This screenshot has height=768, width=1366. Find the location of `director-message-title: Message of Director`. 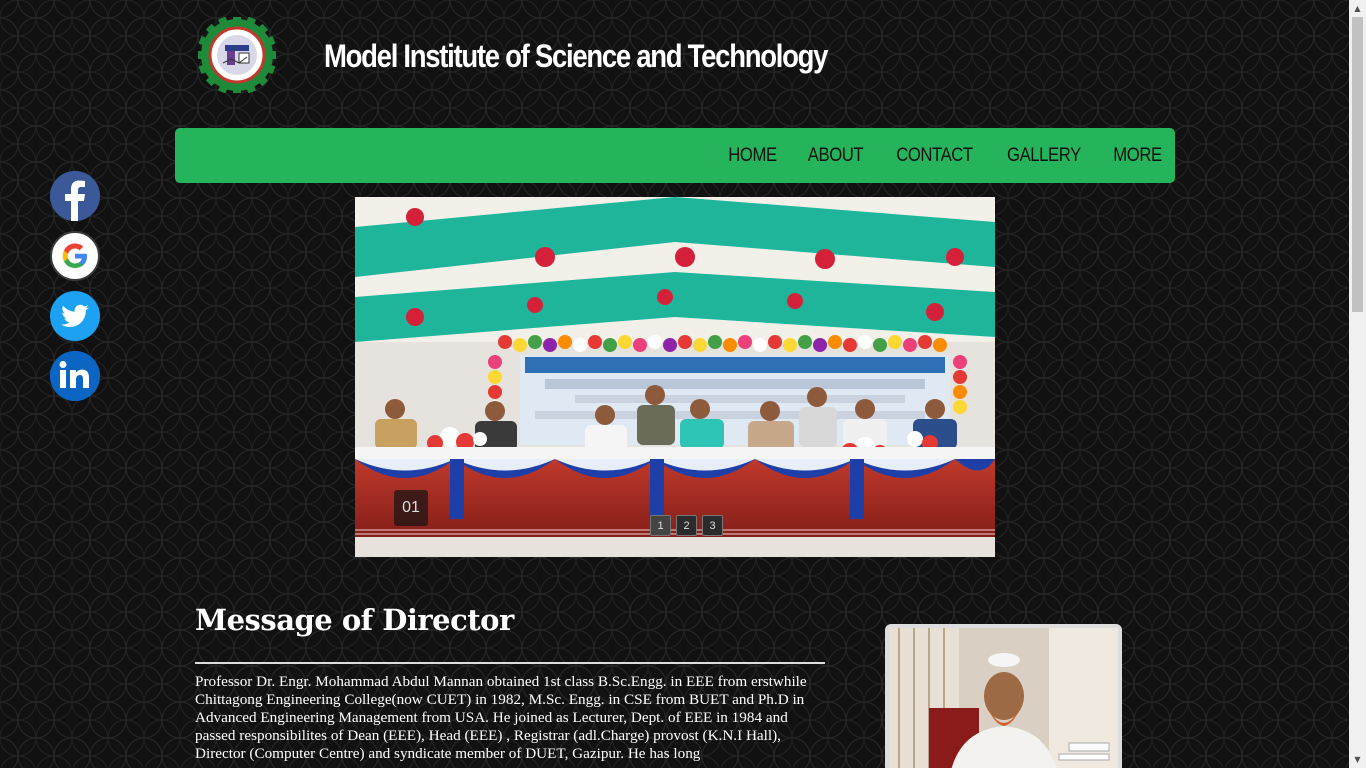

director-message-title: Message of Director is located at coordinates (354, 620).